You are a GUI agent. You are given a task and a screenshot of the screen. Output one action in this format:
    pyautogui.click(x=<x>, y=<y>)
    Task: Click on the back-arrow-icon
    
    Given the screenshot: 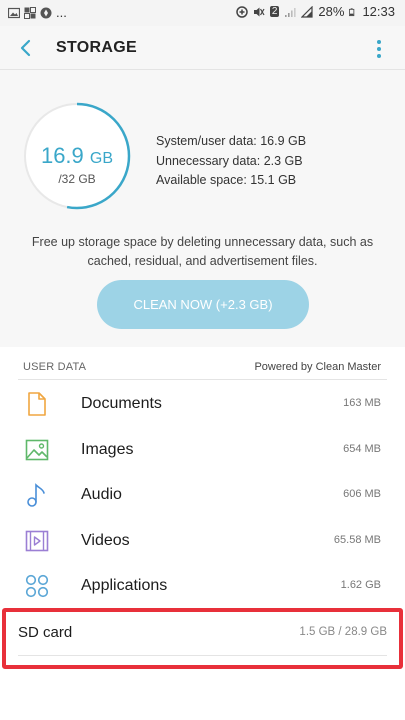 What is the action you would take?
    pyautogui.click(x=26, y=48)
    